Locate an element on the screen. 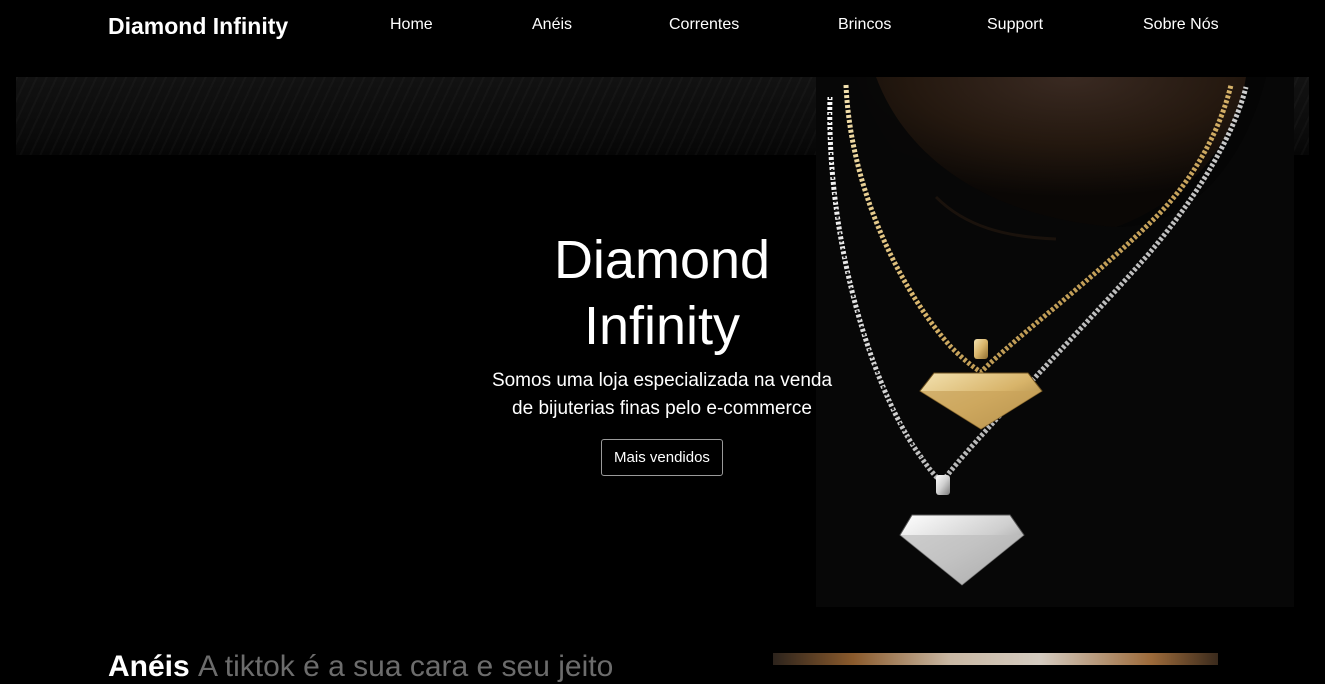 Image resolution: width=1325 pixels, height=684 pixels. hero-subtitle-line-1: Somos uma loja especializada na venda is located at coordinates (662, 380).